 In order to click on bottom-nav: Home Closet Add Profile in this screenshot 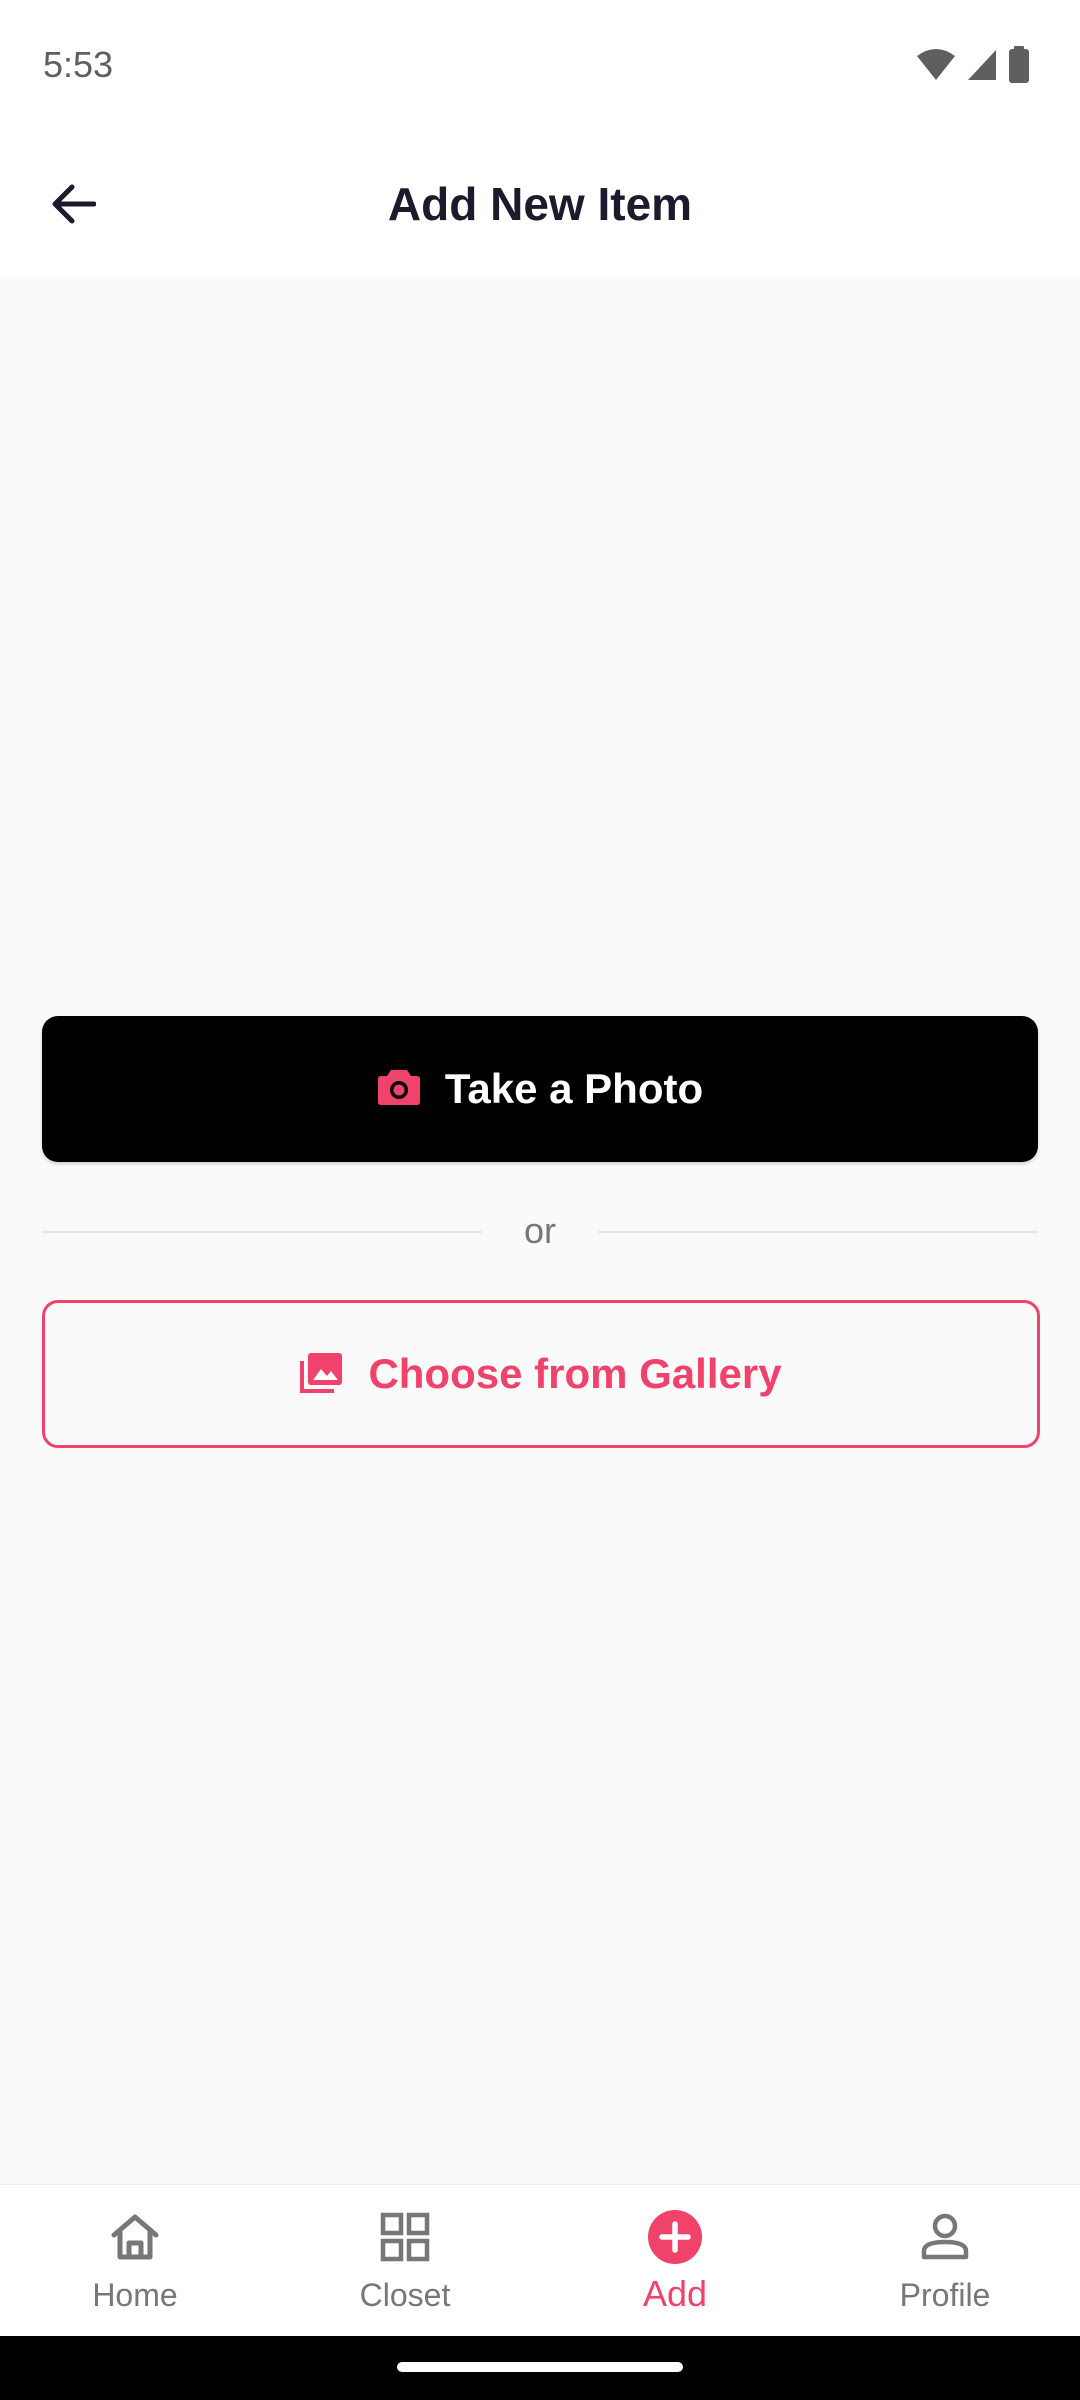, I will do `click(540, 2260)`.